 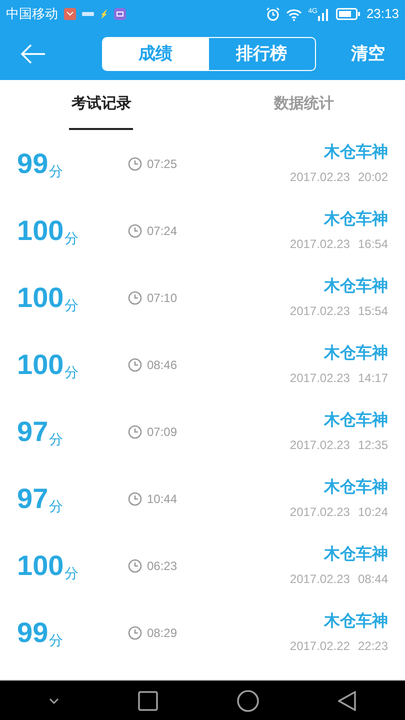 I want to click on time: 12:35, so click(x=373, y=445).